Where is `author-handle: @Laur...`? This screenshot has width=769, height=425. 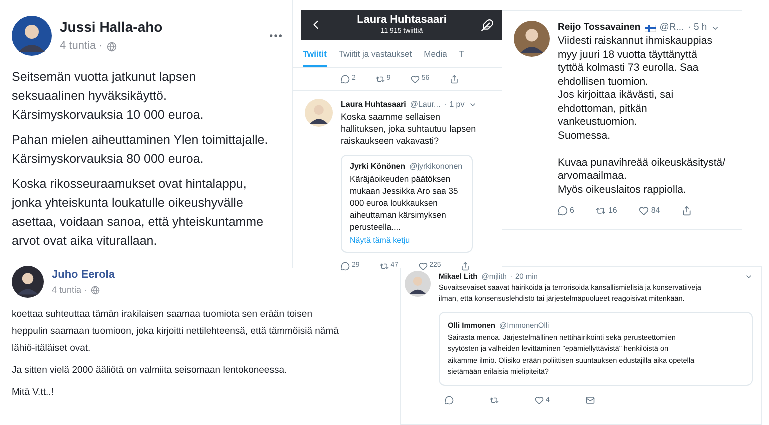 author-handle: @Laur... is located at coordinates (425, 105).